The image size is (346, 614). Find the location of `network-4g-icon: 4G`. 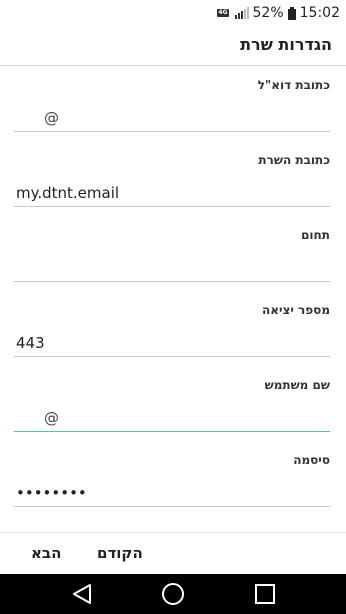

network-4g-icon: 4G is located at coordinates (223, 13).